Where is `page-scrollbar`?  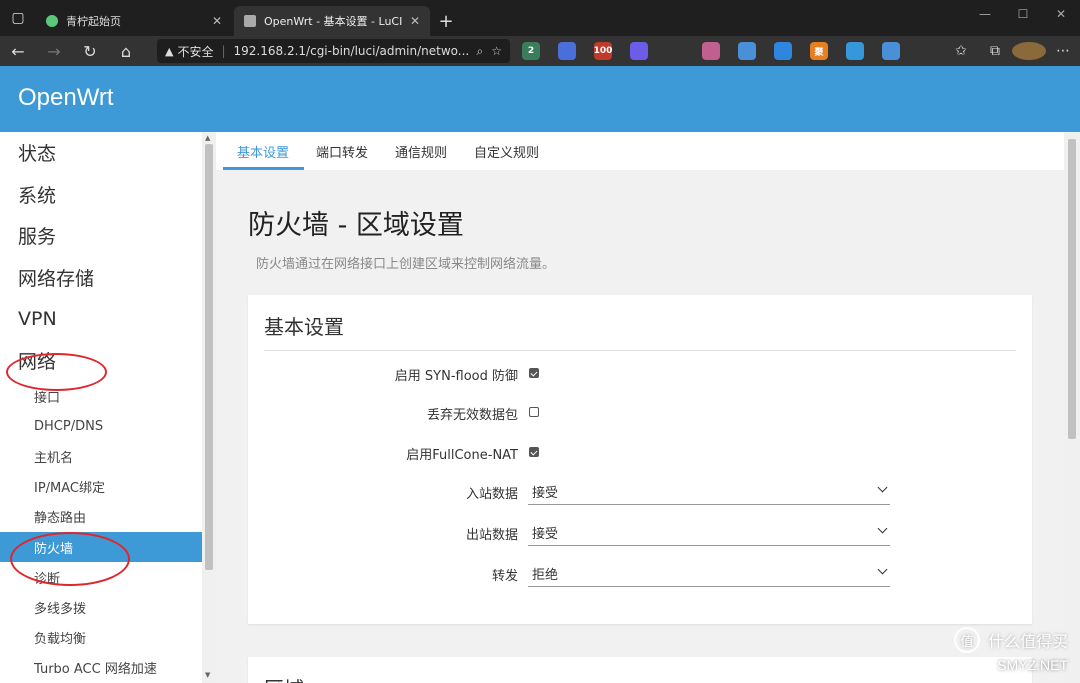 page-scrollbar is located at coordinates (1072, 407).